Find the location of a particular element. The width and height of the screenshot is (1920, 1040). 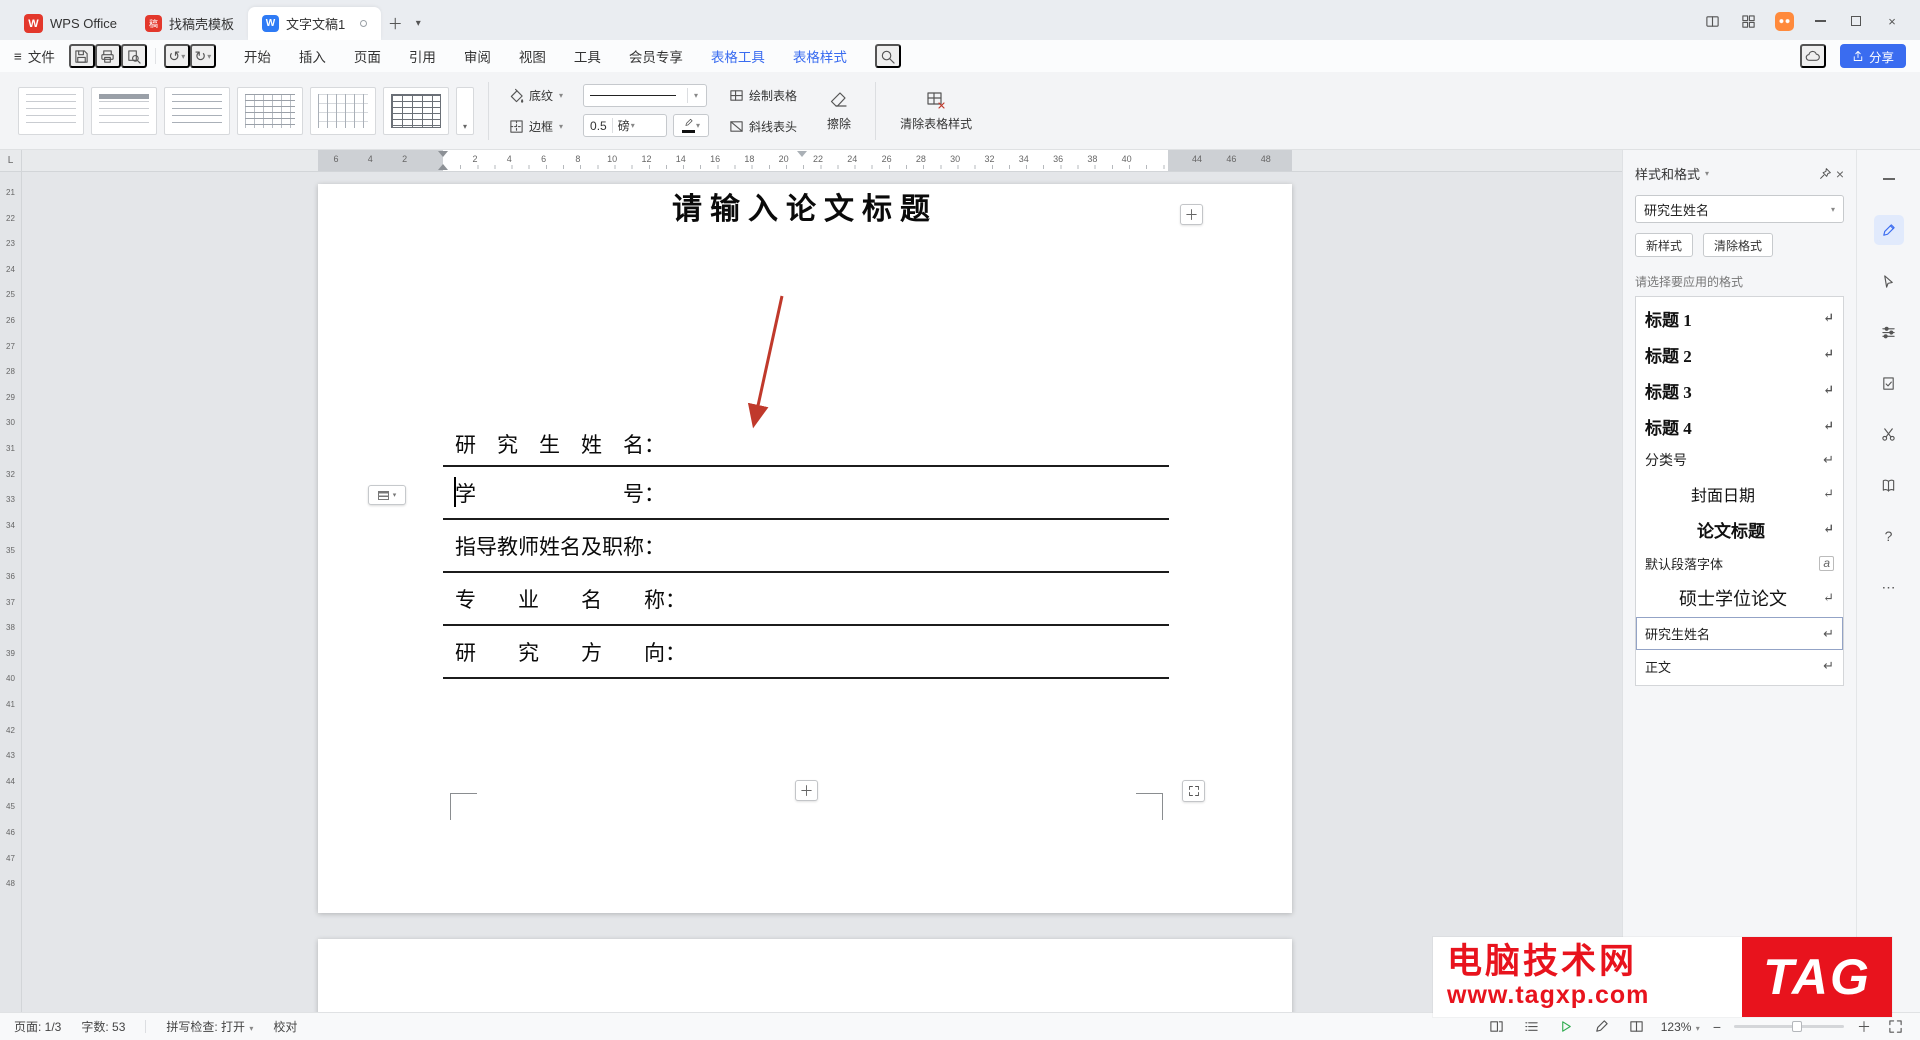

select-arrow-icon is located at coordinates (1889, 281).